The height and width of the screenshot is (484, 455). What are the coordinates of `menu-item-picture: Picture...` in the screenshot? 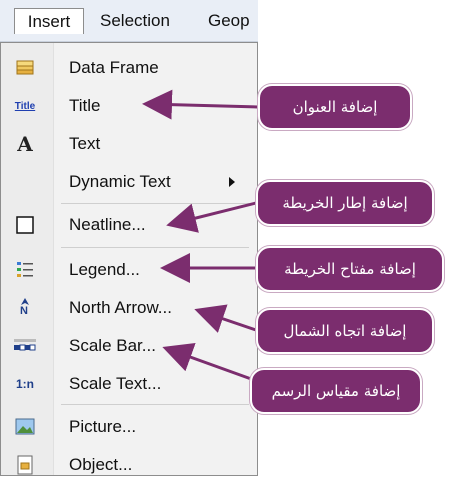 It's located at (129, 427).